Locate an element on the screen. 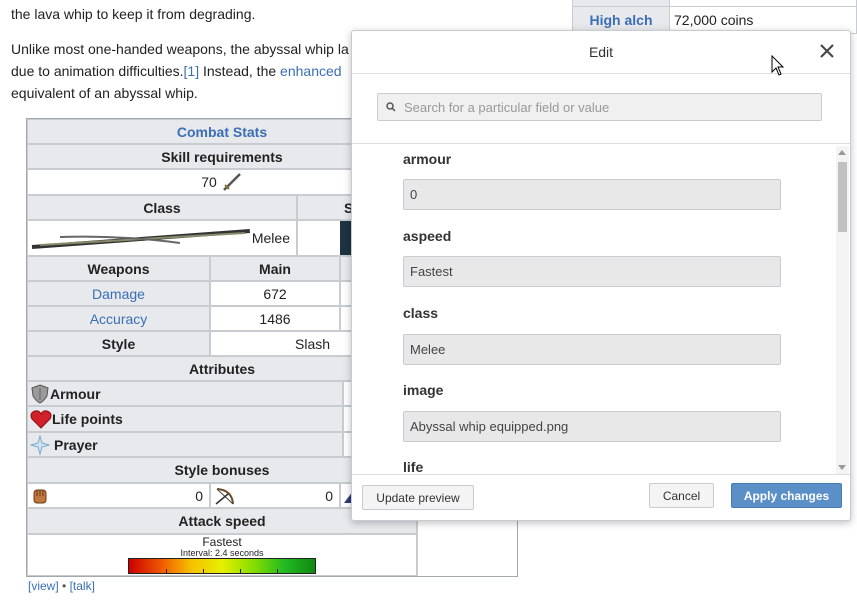 The image size is (857, 606). prayer-row: Prayer is located at coordinates (185, 444).